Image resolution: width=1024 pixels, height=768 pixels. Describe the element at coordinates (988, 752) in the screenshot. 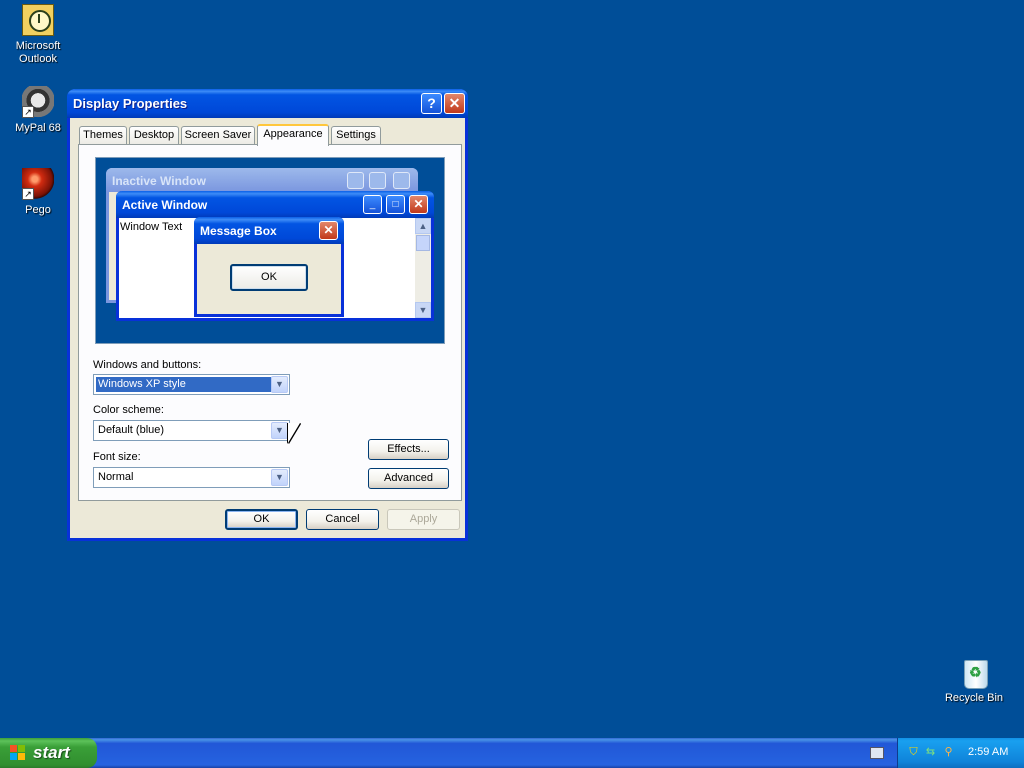

I see `clock: 2:59 AM` at that location.